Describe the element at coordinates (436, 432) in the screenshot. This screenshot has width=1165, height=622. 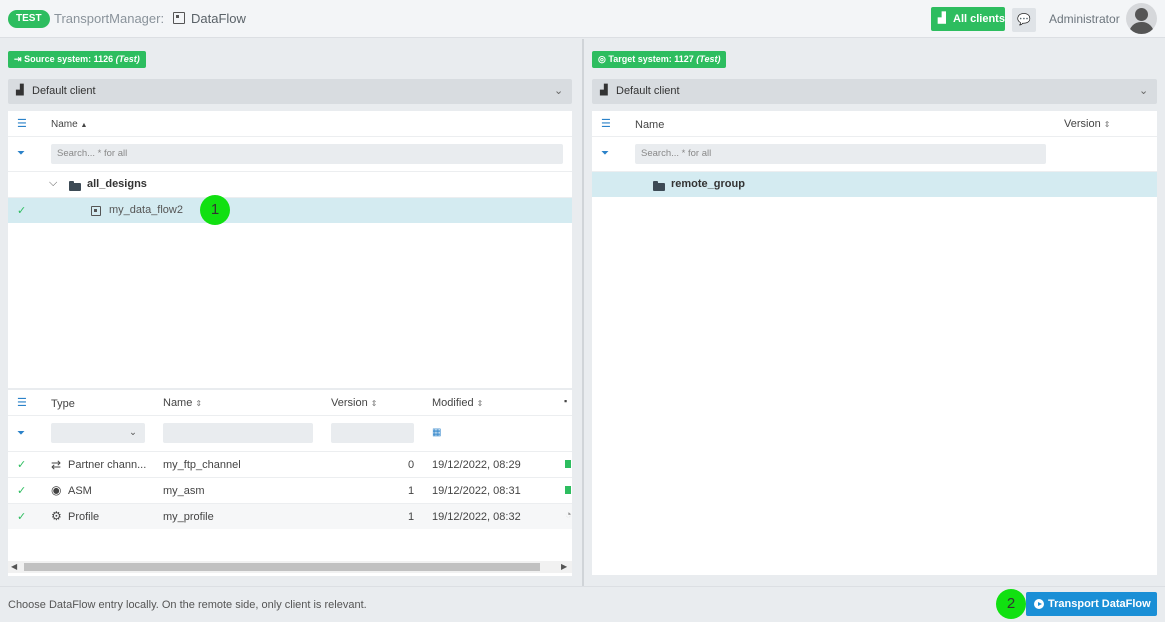
I see `calendar-icon: ▦` at that location.